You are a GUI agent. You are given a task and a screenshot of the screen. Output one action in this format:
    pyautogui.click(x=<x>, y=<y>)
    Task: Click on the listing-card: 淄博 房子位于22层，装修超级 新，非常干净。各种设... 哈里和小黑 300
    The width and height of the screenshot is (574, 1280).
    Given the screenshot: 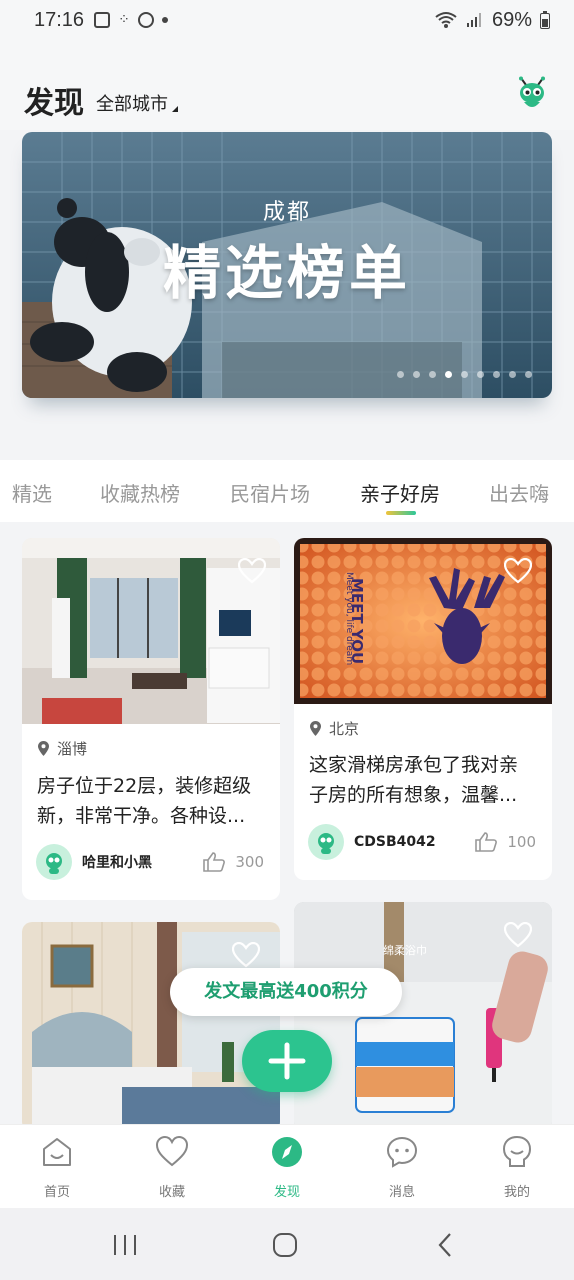 What is the action you would take?
    pyautogui.click(x=151, y=719)
    